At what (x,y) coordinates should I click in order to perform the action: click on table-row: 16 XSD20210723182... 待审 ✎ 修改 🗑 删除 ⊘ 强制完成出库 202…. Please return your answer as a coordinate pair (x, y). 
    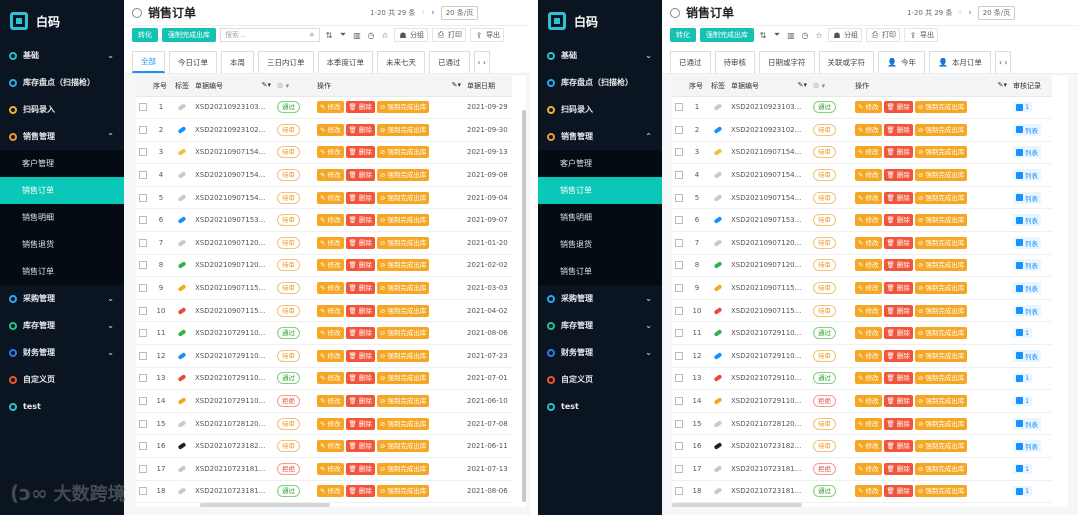
    Looking at the image, I should click on (324, 446).